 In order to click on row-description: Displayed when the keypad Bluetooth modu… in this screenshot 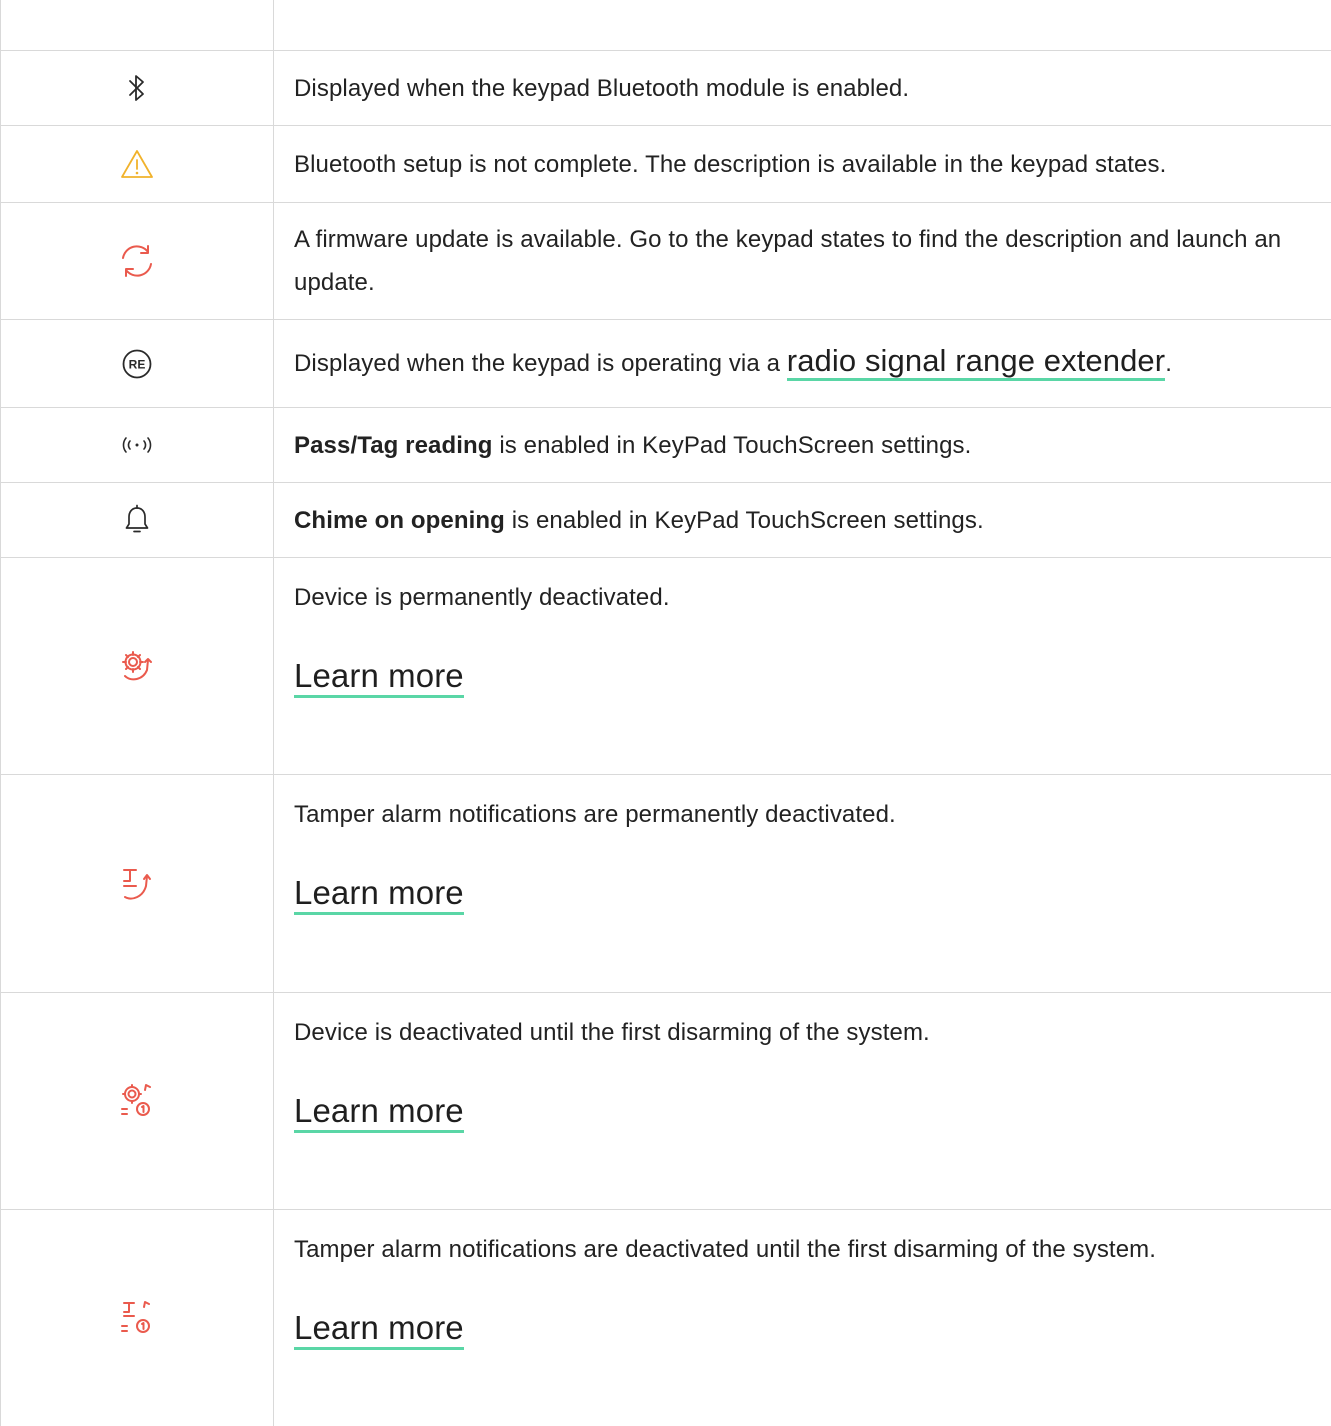, I will do `click(602, 88)`.